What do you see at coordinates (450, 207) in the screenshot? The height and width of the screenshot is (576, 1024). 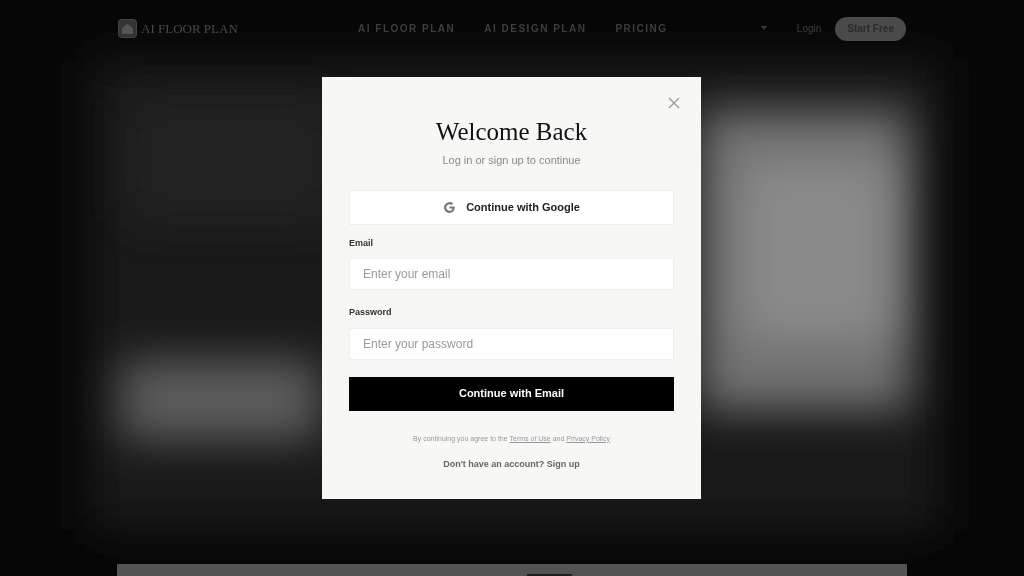 I see `google-g-icon` at bounding box center [450, 207].